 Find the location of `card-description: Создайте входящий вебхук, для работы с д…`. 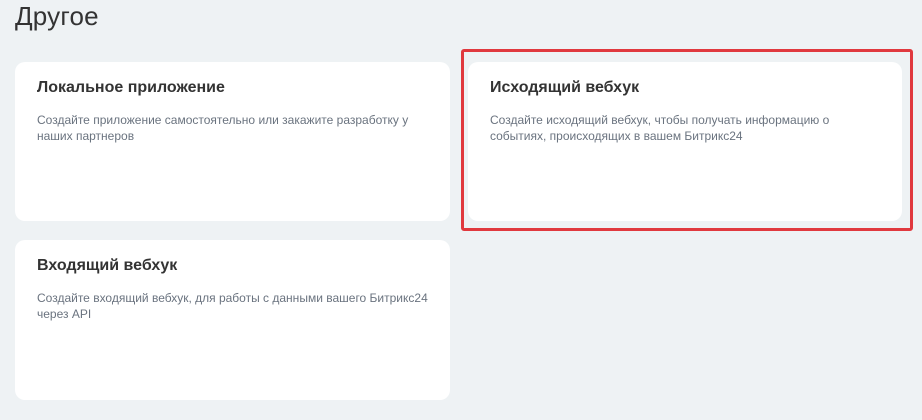

card-description: Создайте входящий вебхук, для работы с д… is located at coordinates (232, 306).